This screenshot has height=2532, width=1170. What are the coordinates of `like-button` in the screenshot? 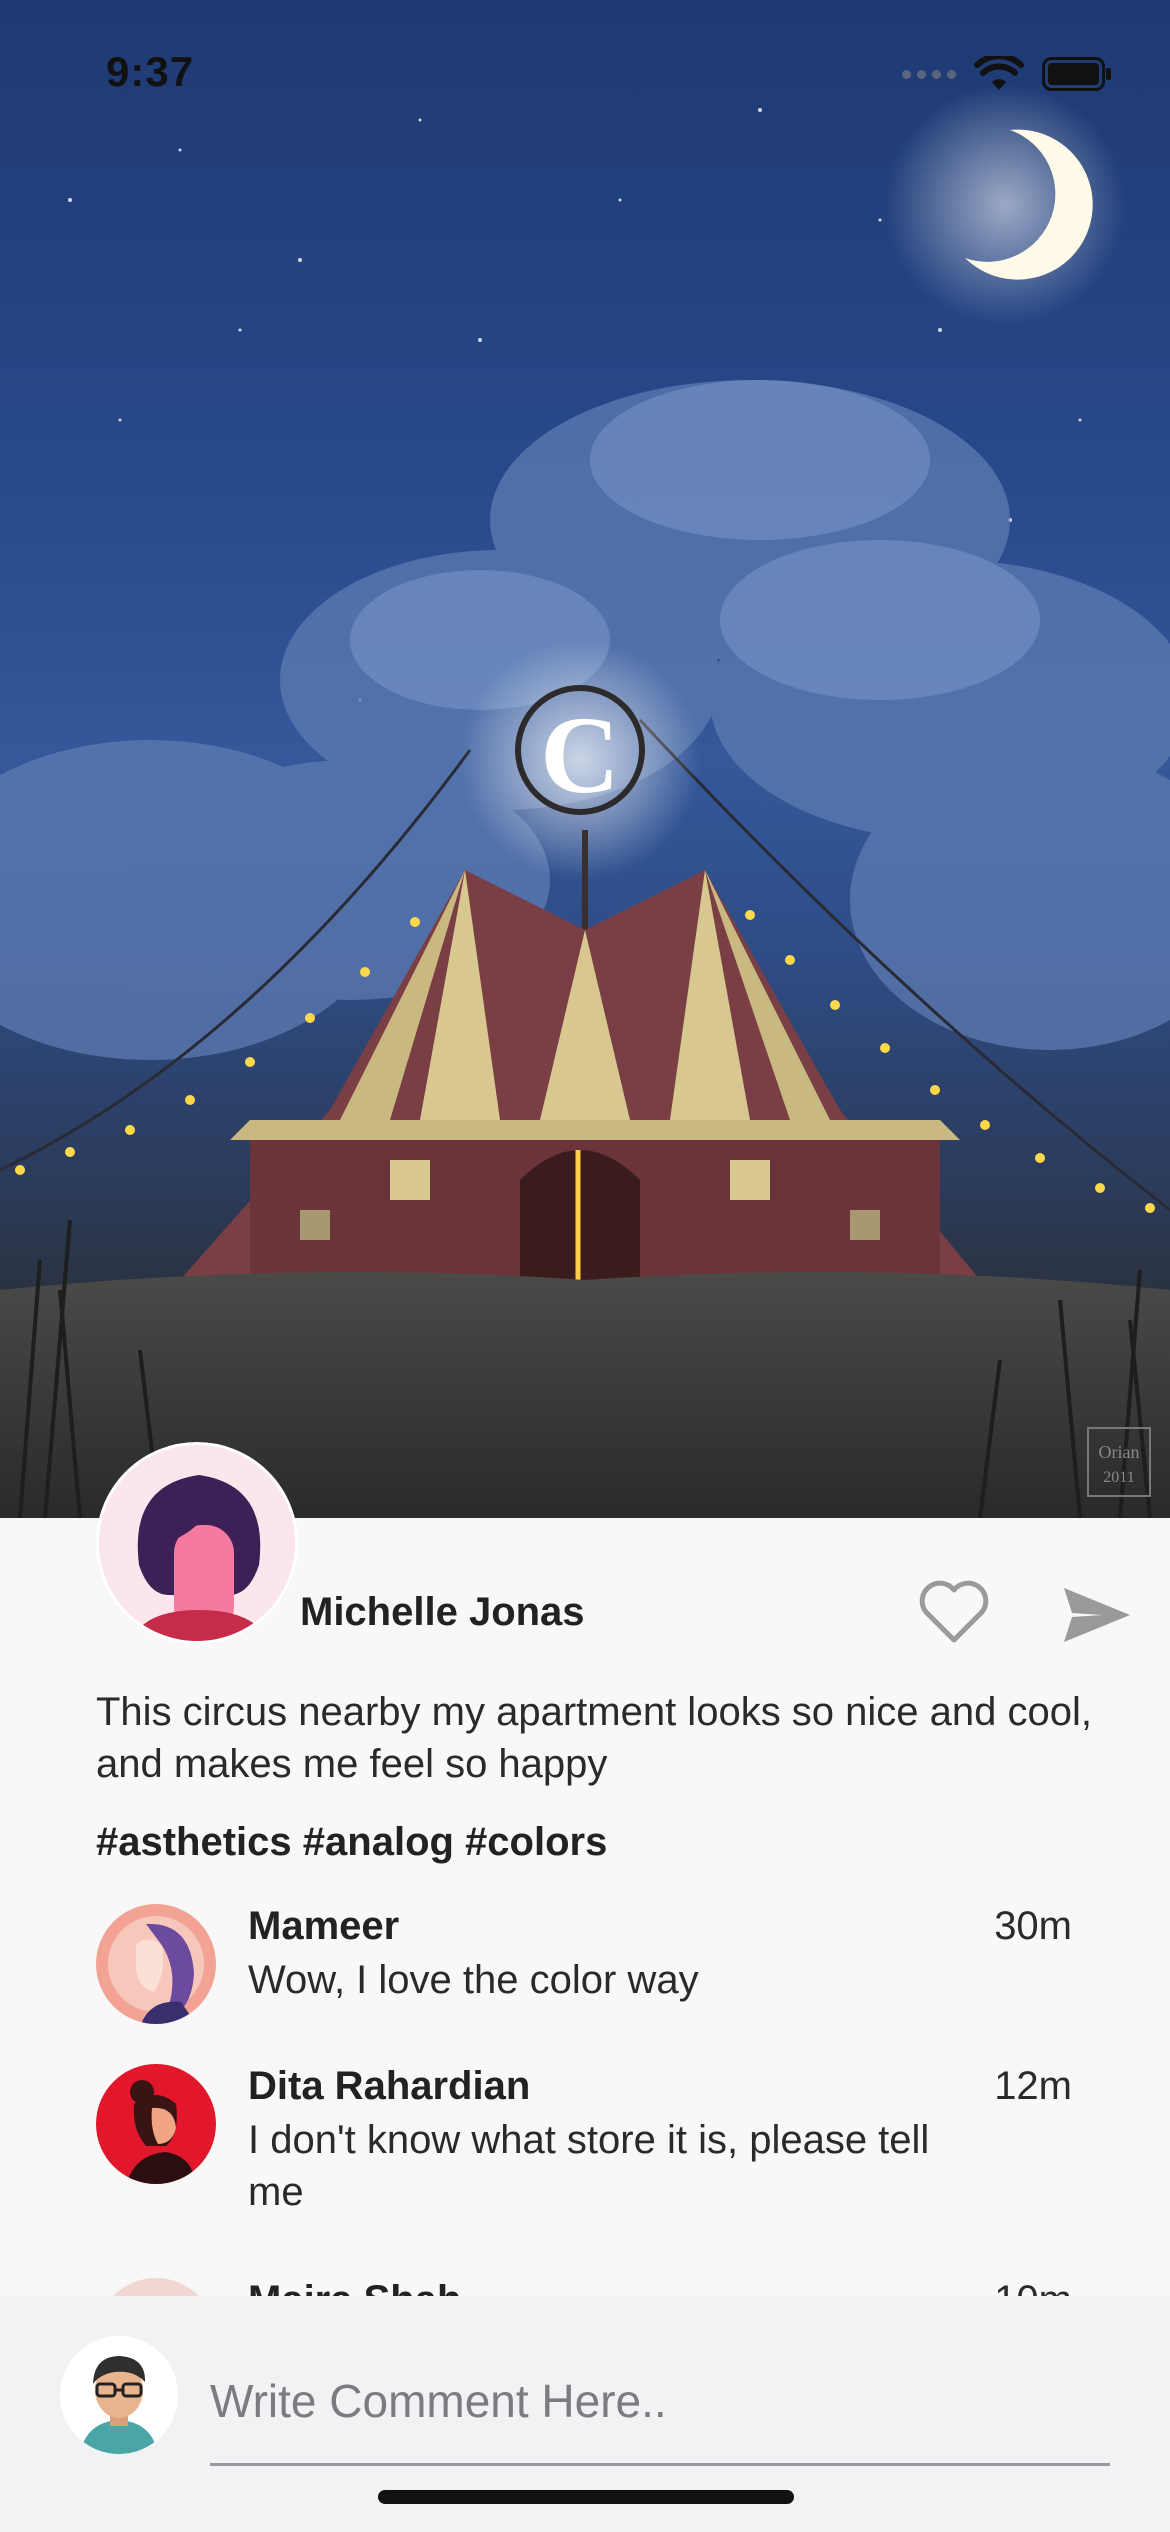 It's located at (954, 1613).